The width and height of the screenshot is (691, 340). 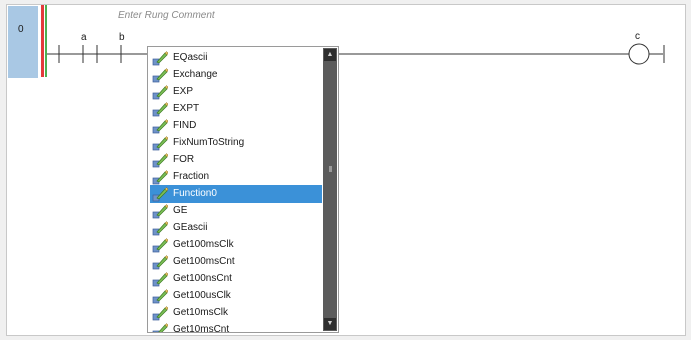 What do you see at coordinates (109, 54) in the screenshot?
I see `contact-b` at bounding box center [109, 54].